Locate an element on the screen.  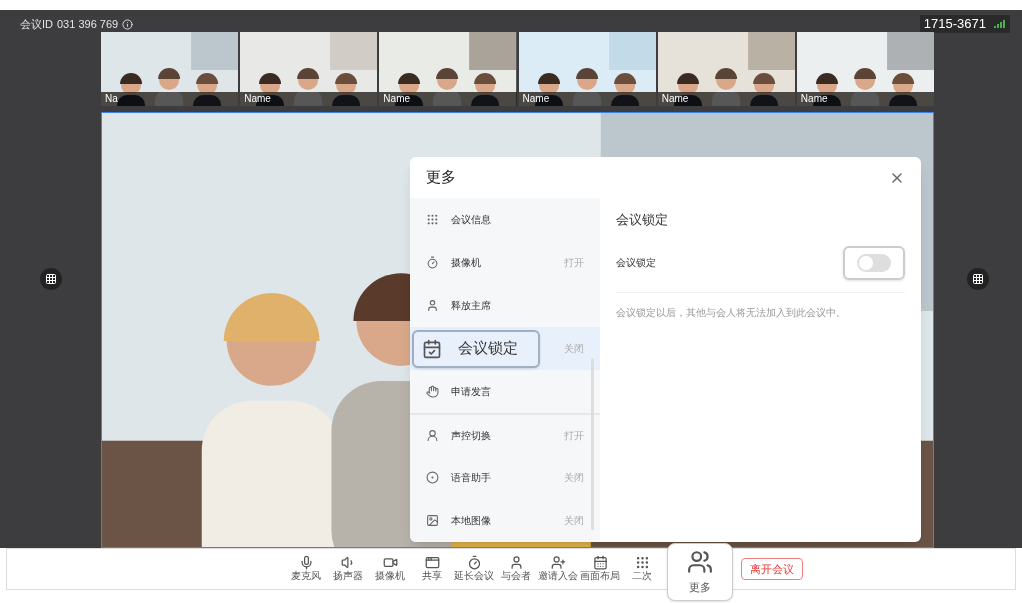
menu-label: 会议信息 is located at coordinates (471, 220).